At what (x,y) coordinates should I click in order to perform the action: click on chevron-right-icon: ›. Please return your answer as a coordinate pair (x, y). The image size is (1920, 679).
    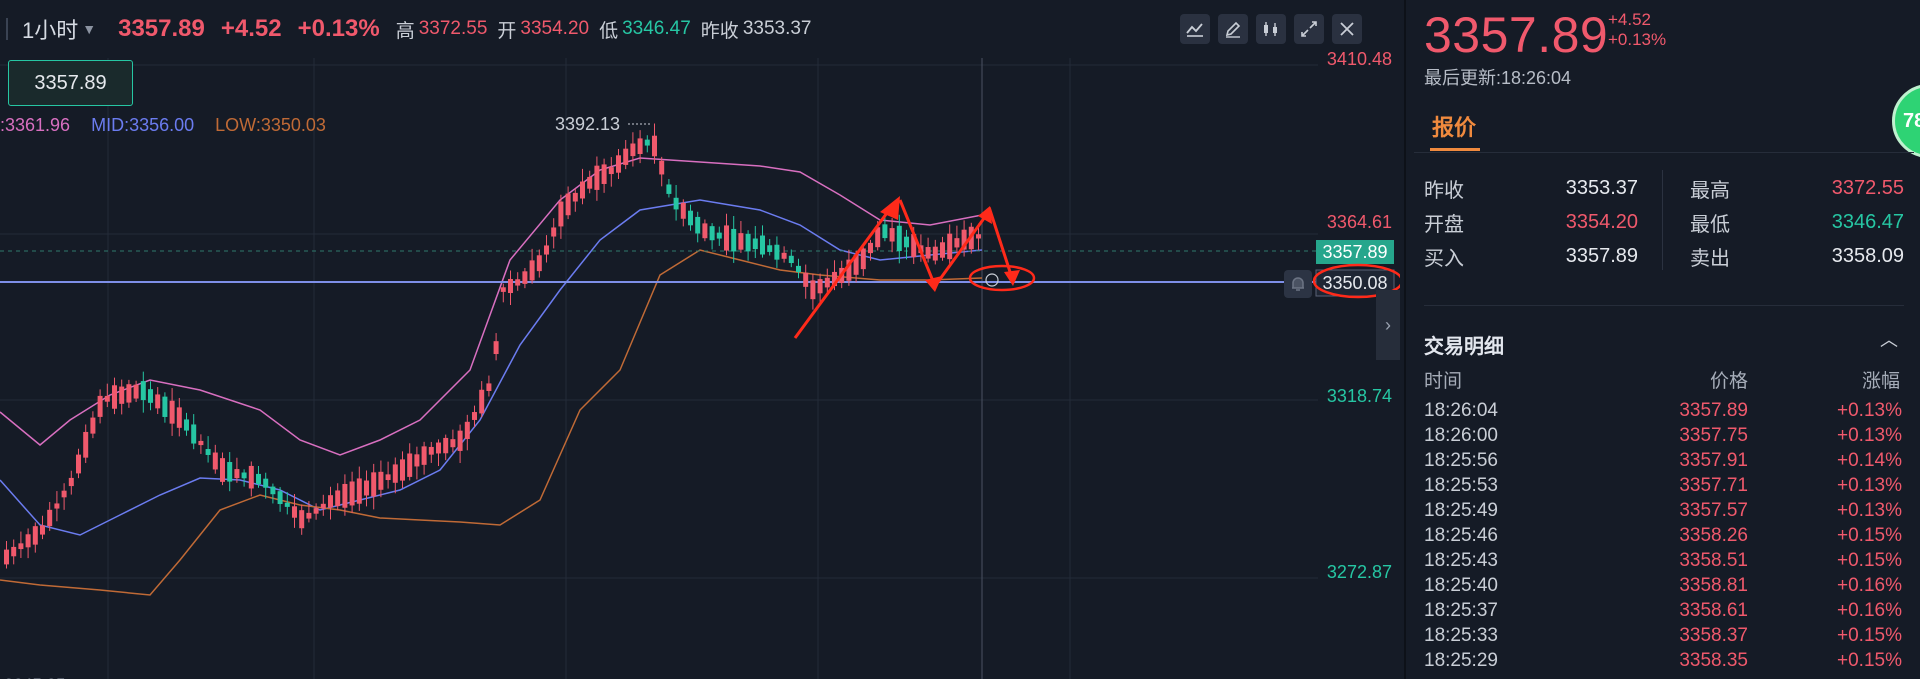
    Looking at the image, I should click on (1388, 325).